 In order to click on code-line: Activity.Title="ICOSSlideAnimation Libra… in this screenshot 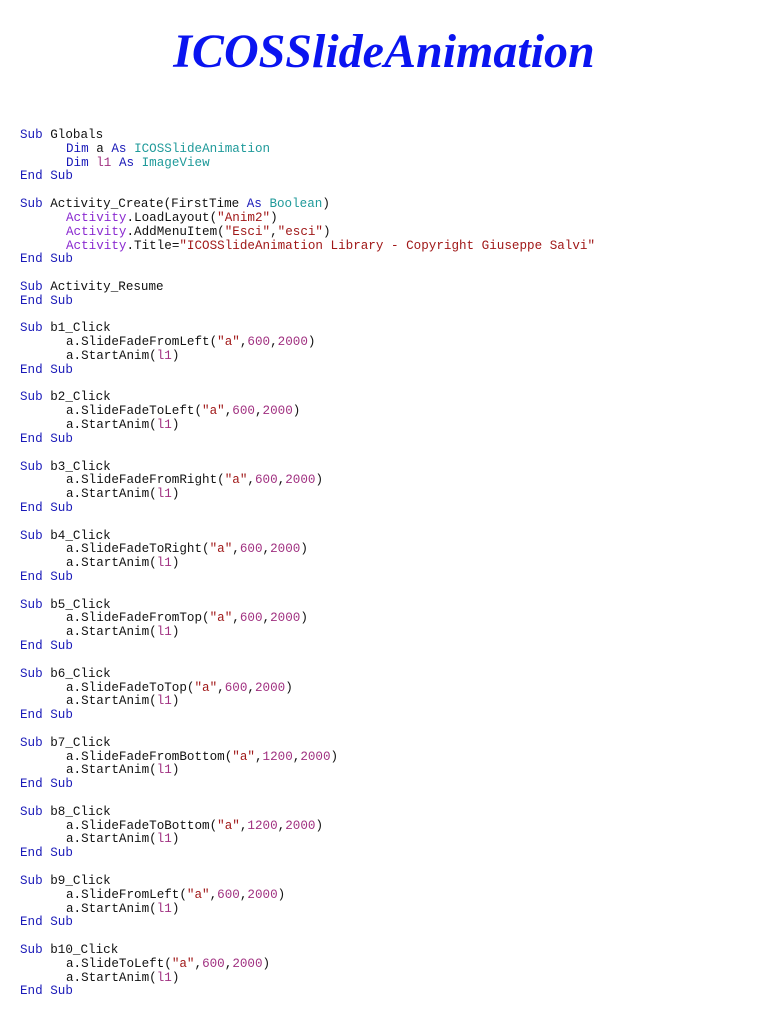, I will do `click(307, 246)`.